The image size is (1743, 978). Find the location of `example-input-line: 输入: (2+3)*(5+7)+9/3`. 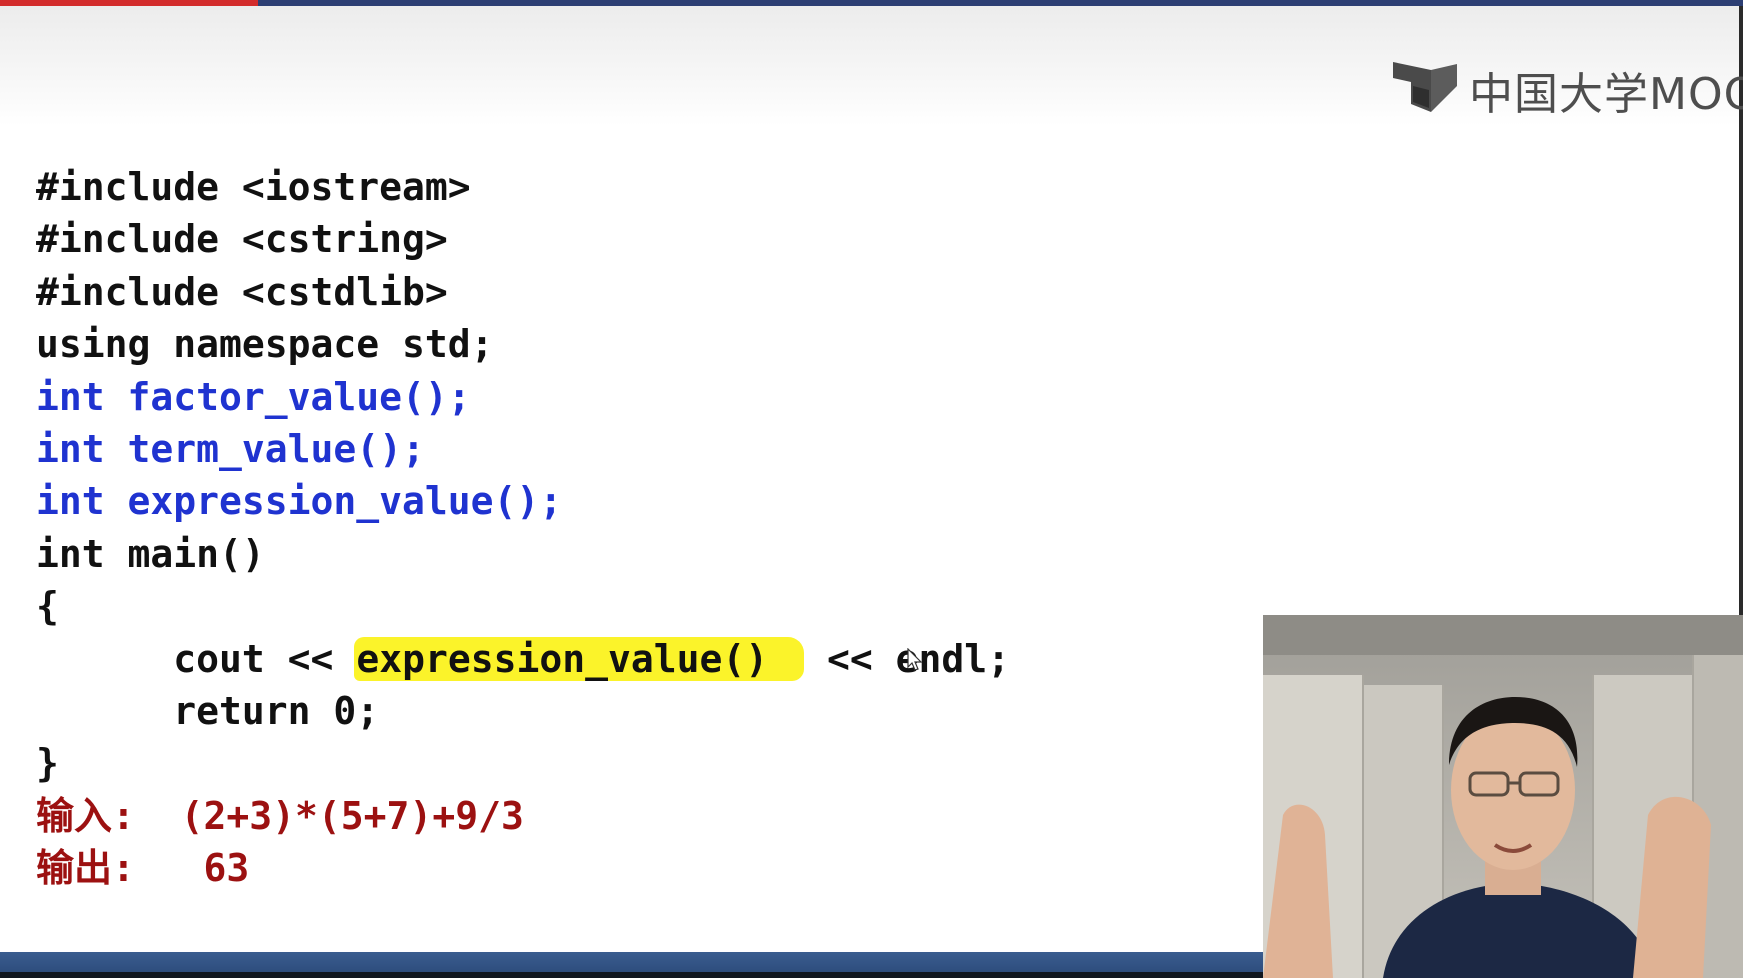

example-input-line: 输入: (2+3)*(5+7)+9/3 is located at coordinates (523, 816).